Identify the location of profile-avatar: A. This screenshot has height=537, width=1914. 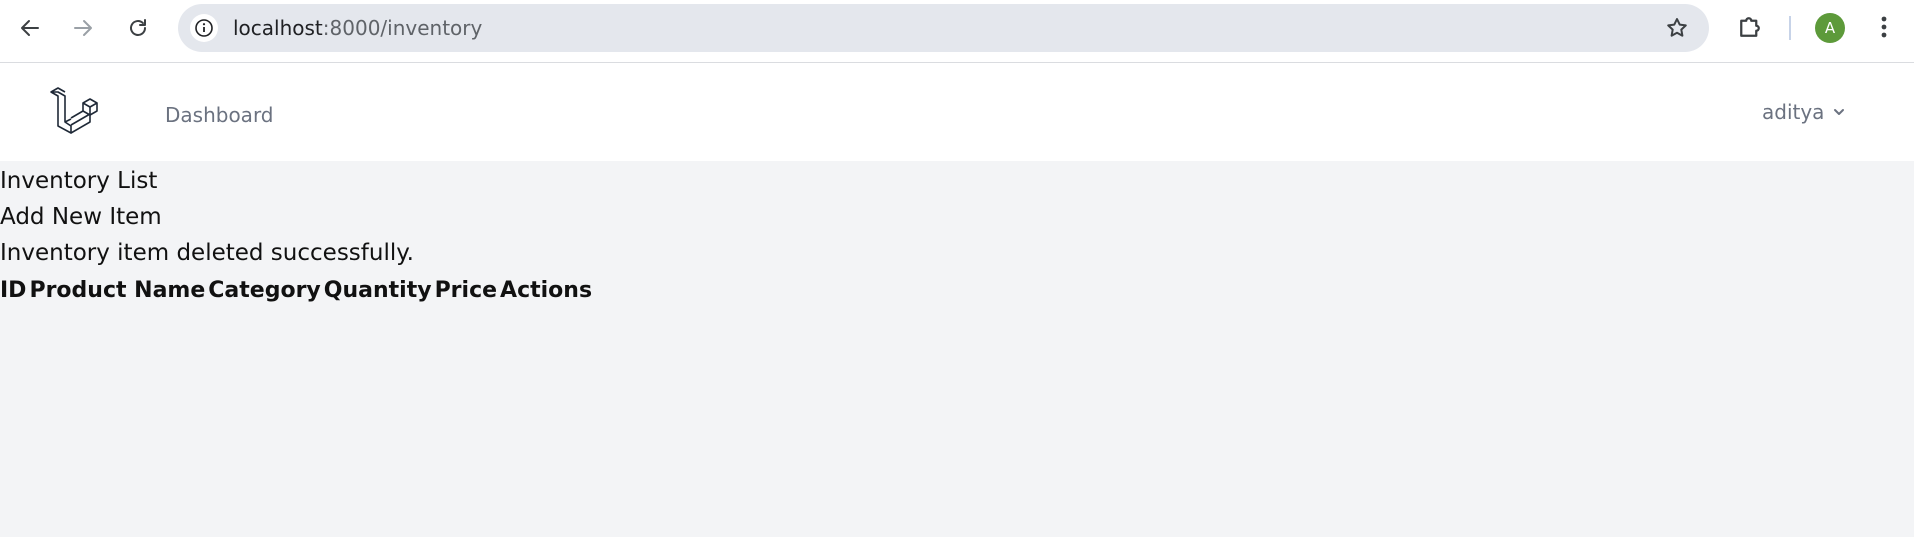
(1830, 28).